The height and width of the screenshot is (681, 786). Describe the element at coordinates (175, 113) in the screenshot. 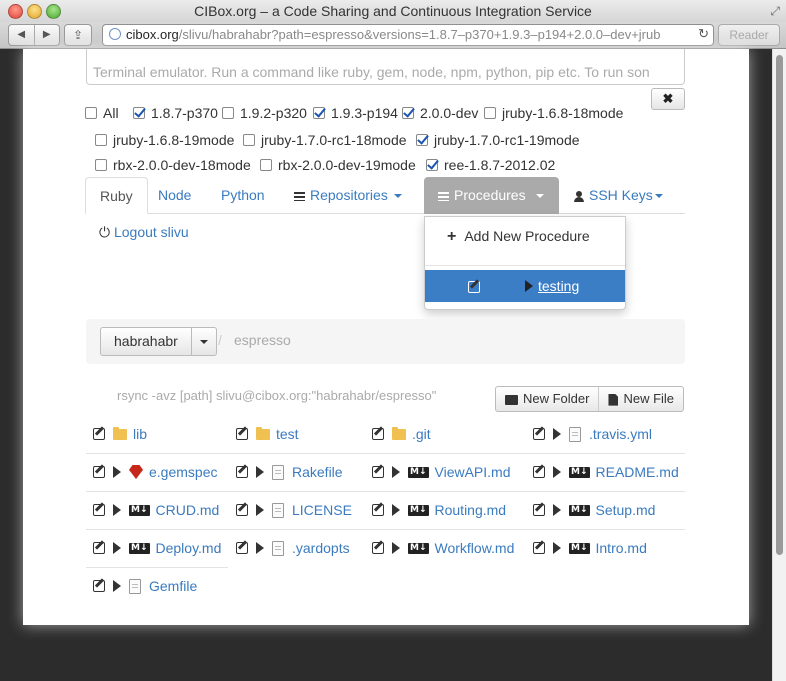

I see `version-checkbox: 1.8.7-p370` at that location.